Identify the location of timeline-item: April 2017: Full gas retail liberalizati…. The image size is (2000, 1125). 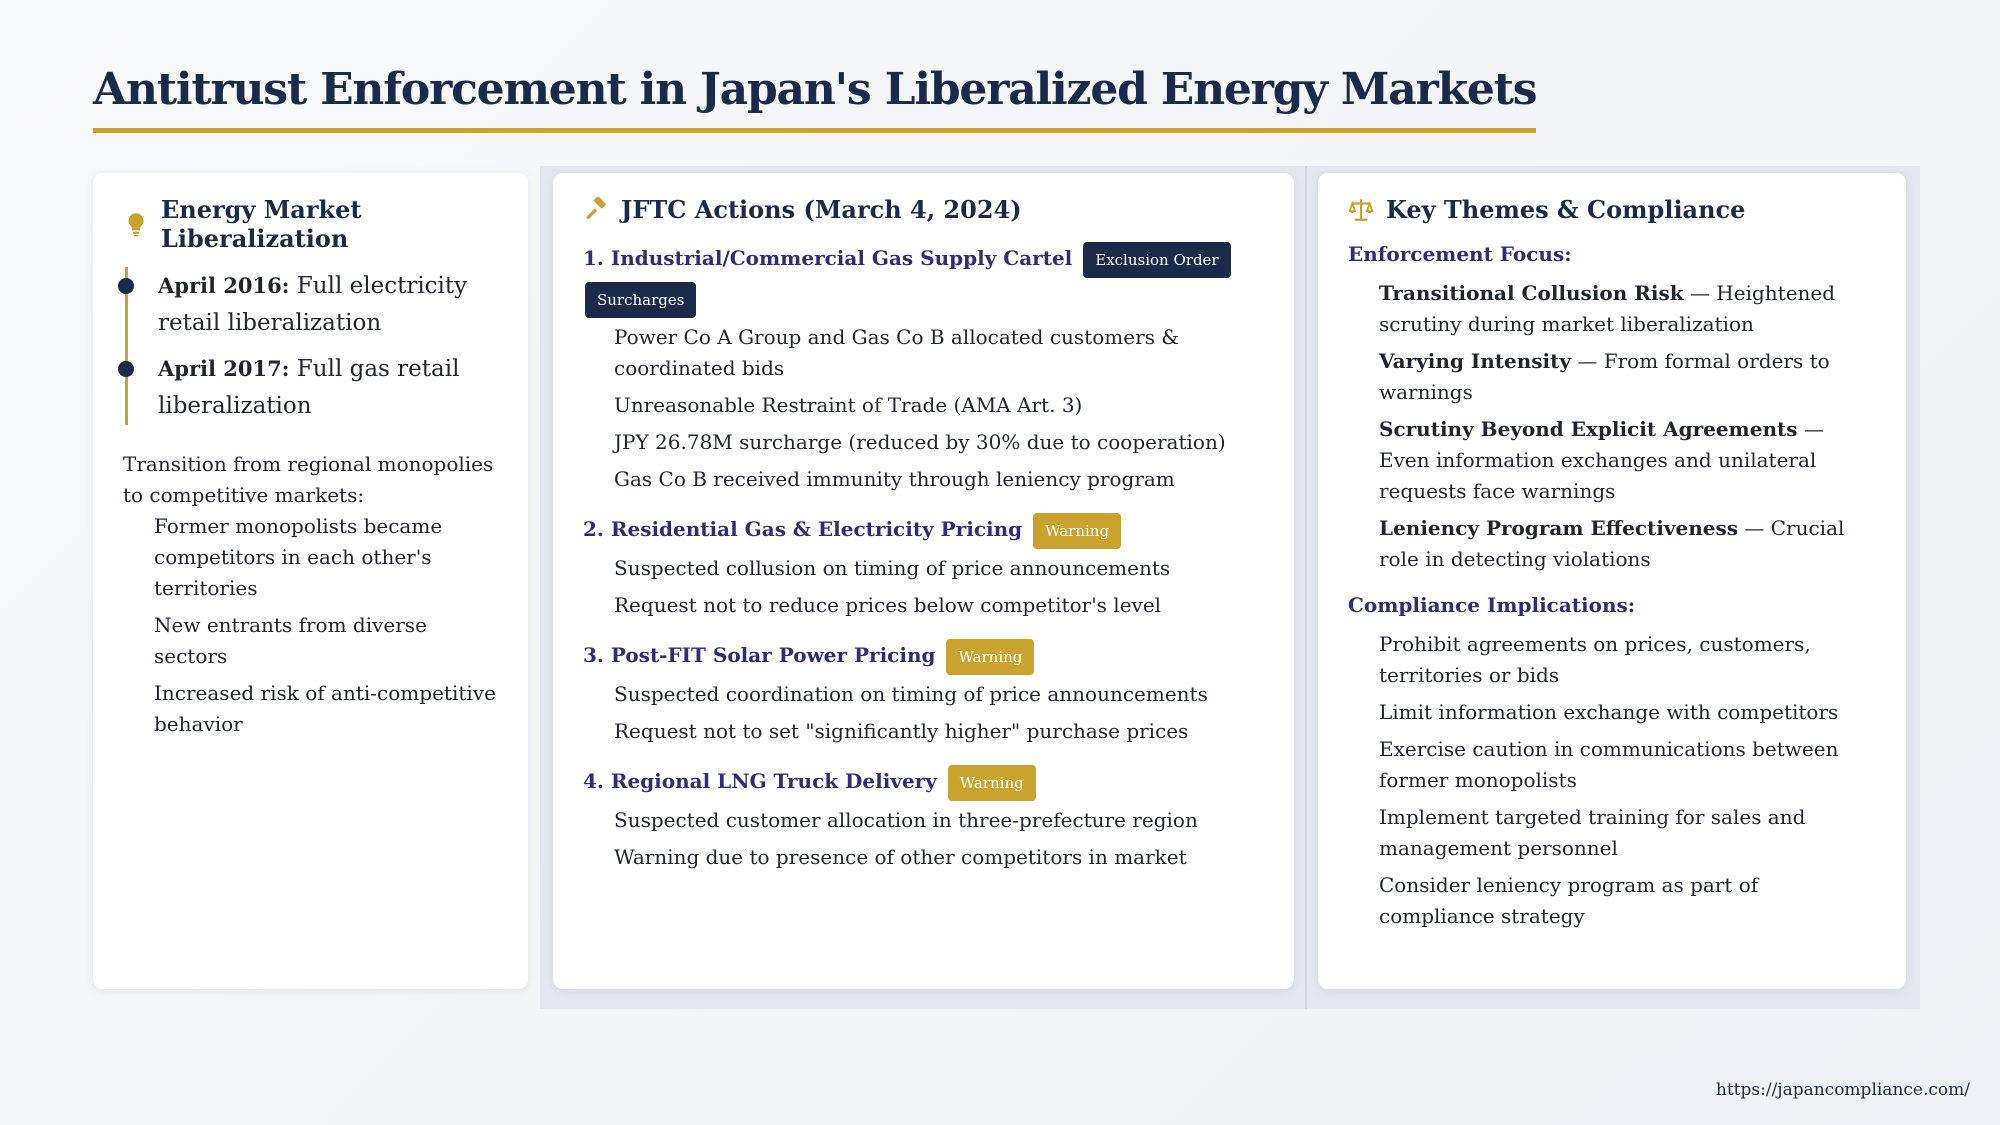
(308, 387).